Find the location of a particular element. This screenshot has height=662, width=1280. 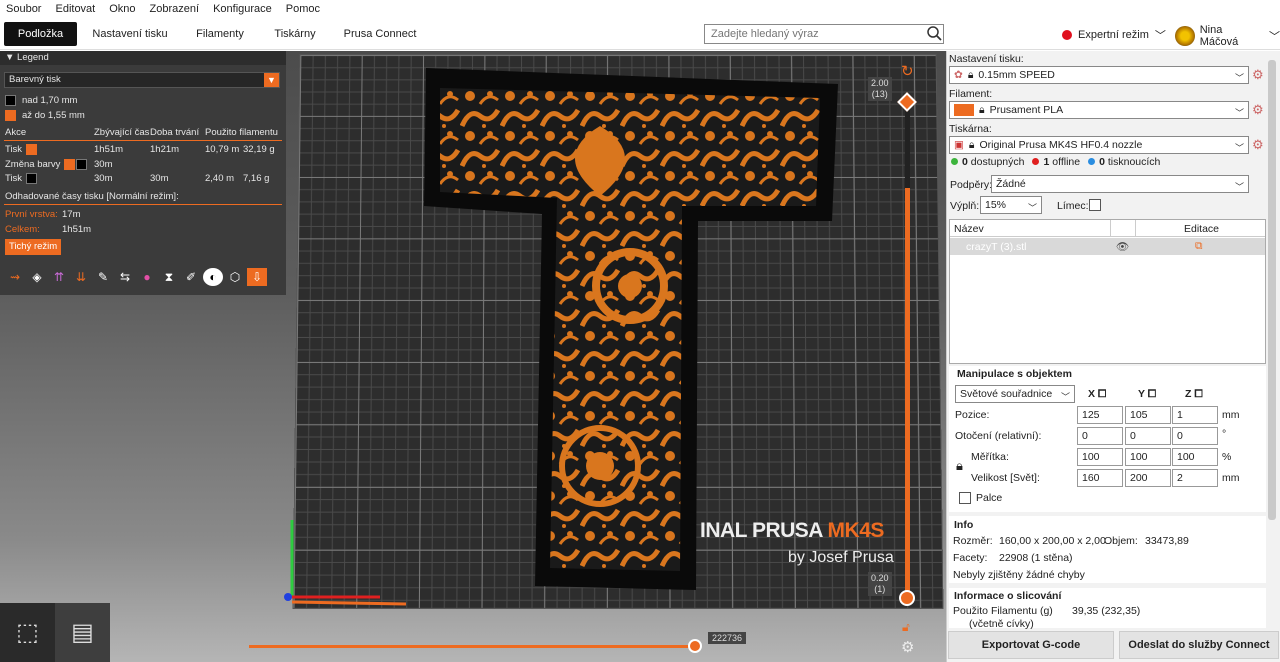

legend-pause-icon: ⧗ is located at coordinates (169, 277).